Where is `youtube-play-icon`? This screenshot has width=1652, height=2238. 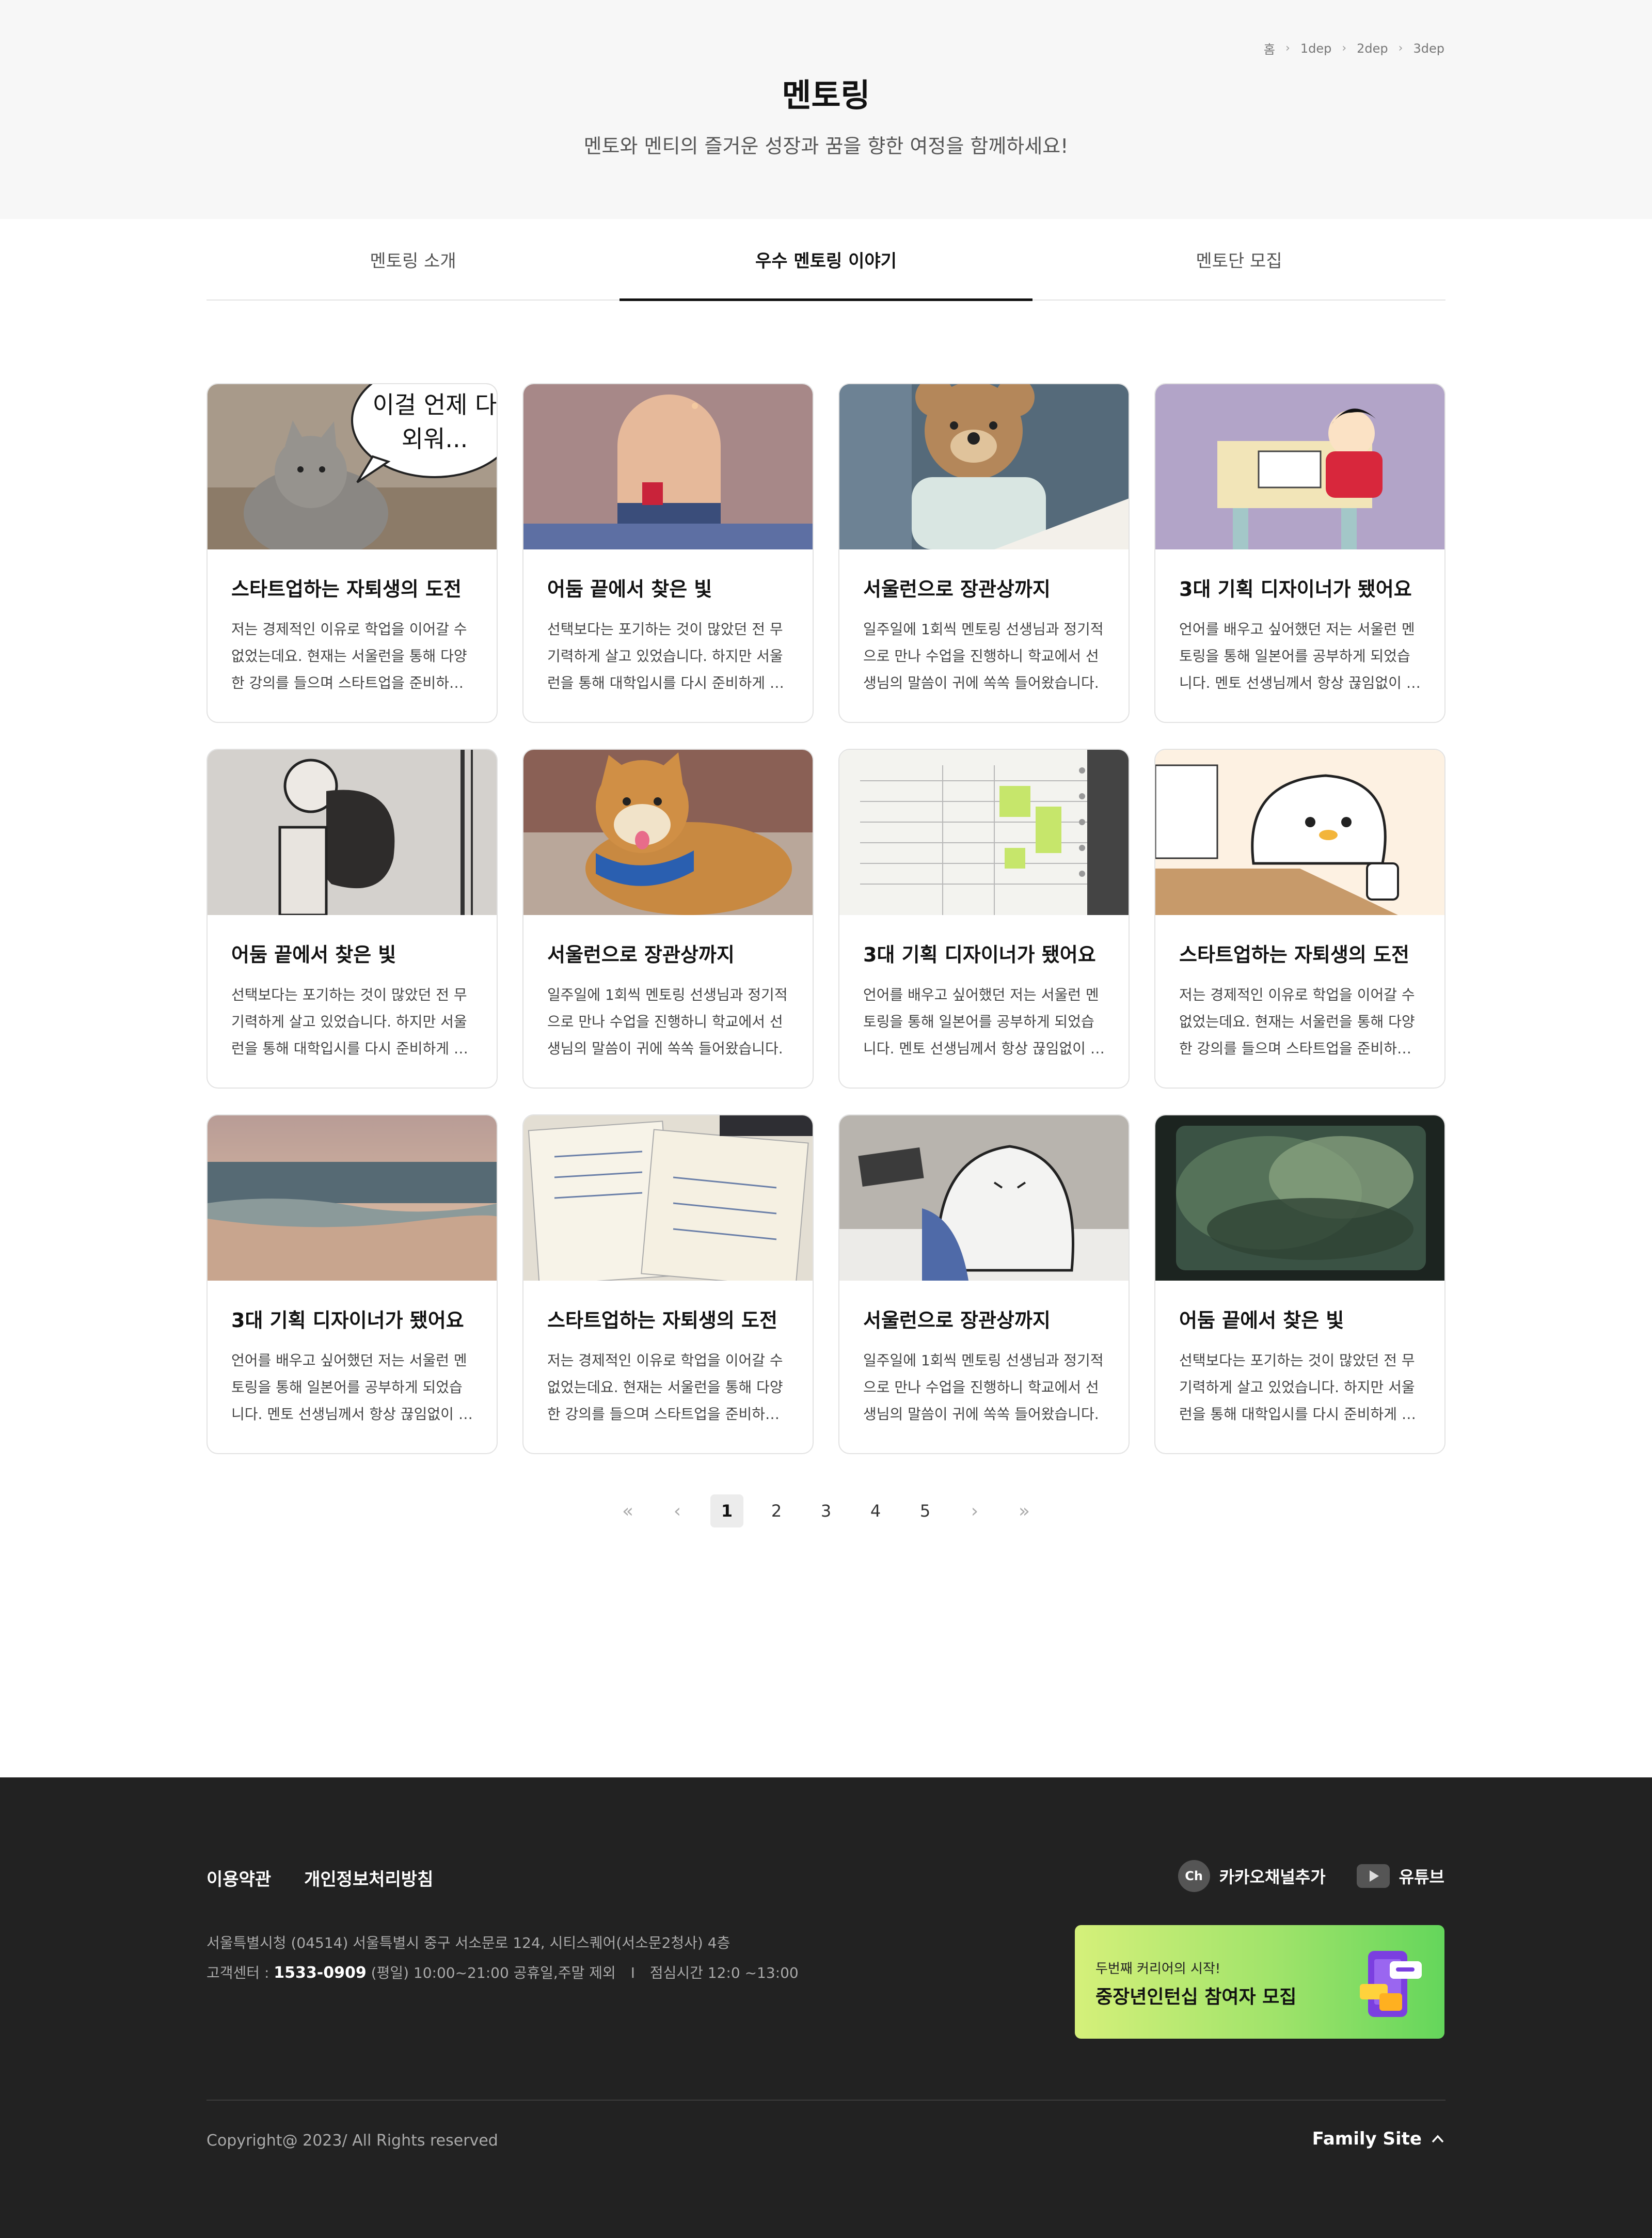 youtube-play-icon is located at coordinates (1373, 1876).